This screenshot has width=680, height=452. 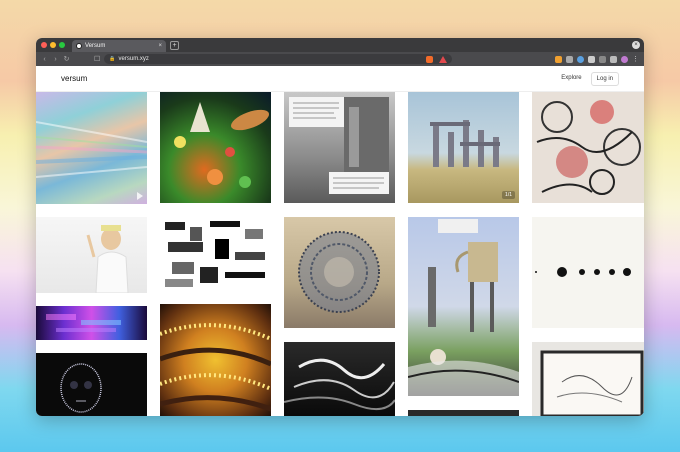 What do you see at coordinates (112, 59) in the screenshot?
I see `lock-icon: 🔒` at bounding box center [112, 59].